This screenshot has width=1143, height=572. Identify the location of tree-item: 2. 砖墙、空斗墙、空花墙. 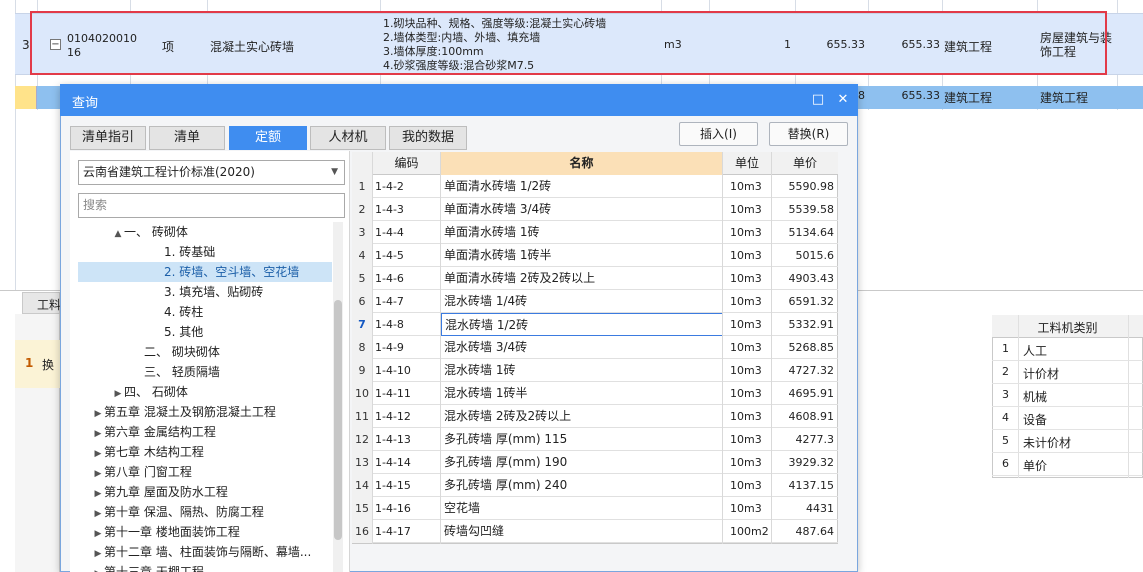
(205, 272).